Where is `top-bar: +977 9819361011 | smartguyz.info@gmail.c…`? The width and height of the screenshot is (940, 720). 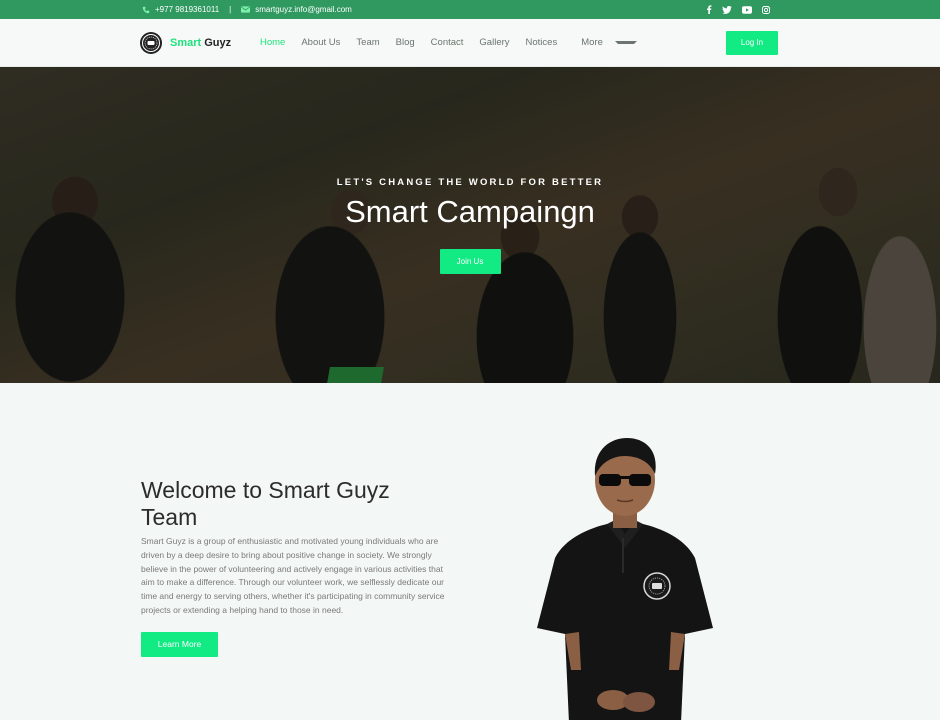 top-bar: +977 9819361011 | smartguyz.info@gmail.c… is located at coordinates (470, 9).